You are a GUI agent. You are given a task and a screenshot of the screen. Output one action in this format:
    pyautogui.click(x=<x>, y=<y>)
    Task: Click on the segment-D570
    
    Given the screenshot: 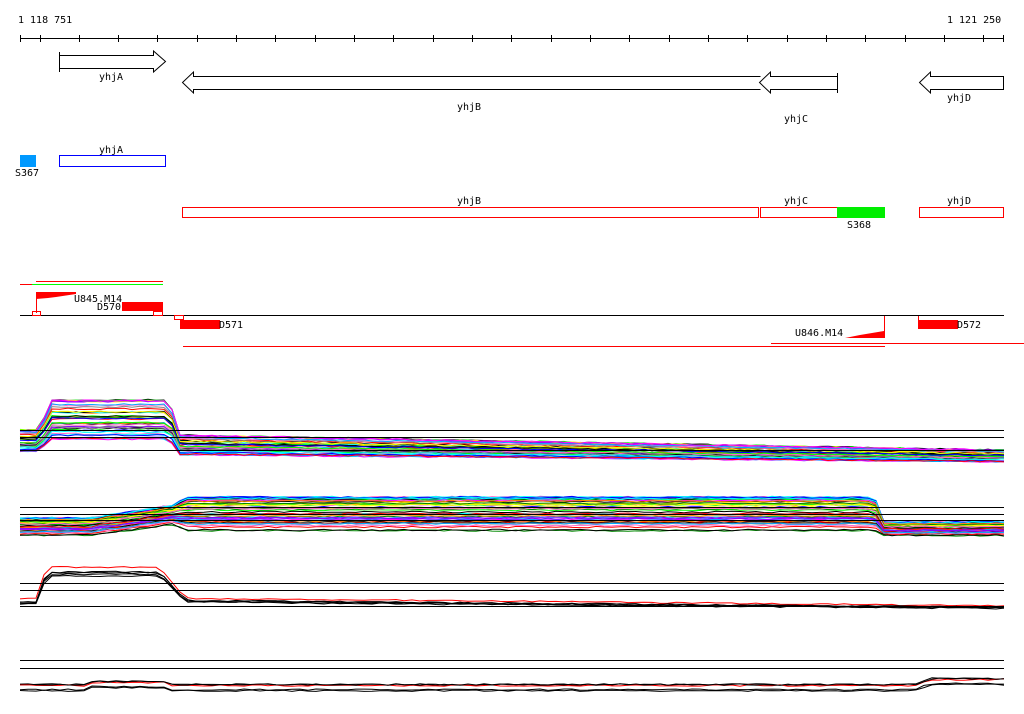 What is the action you would take?
    pyautogui.click(x=142, y=306)
    